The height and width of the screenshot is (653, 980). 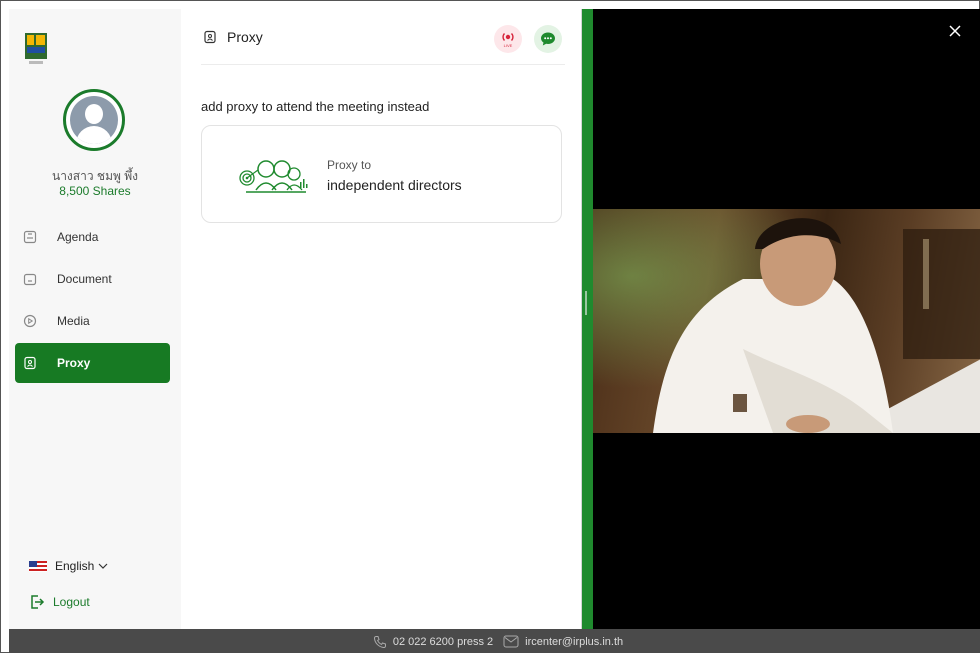 What do you see at coordinates (36, 50) in the screenshot?
I see `irplus-logo` at bounding box center [36, 50].